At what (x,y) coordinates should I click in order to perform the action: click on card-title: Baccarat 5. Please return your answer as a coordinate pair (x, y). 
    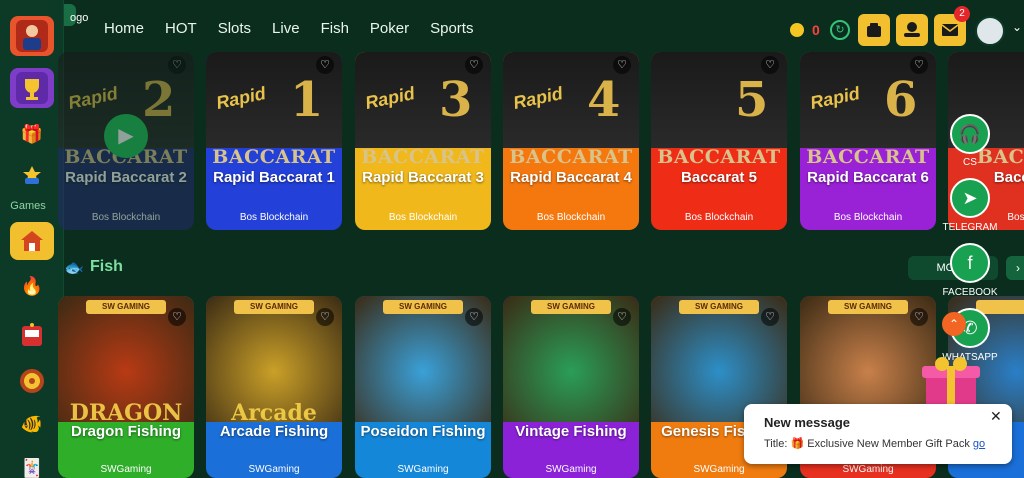
    Looking at the image, I should click on (719, 177).